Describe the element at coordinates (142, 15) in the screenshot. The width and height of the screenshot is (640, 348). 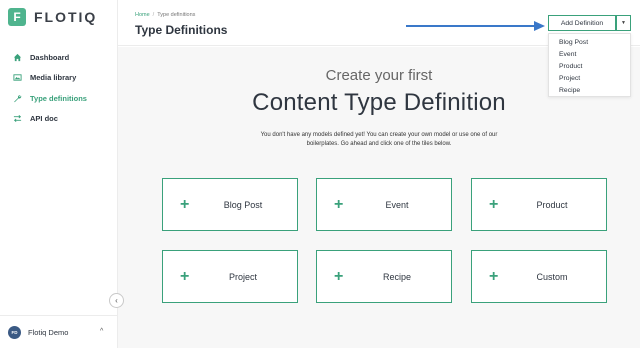
I see `breadcrumb-home-link: Home` at that location.